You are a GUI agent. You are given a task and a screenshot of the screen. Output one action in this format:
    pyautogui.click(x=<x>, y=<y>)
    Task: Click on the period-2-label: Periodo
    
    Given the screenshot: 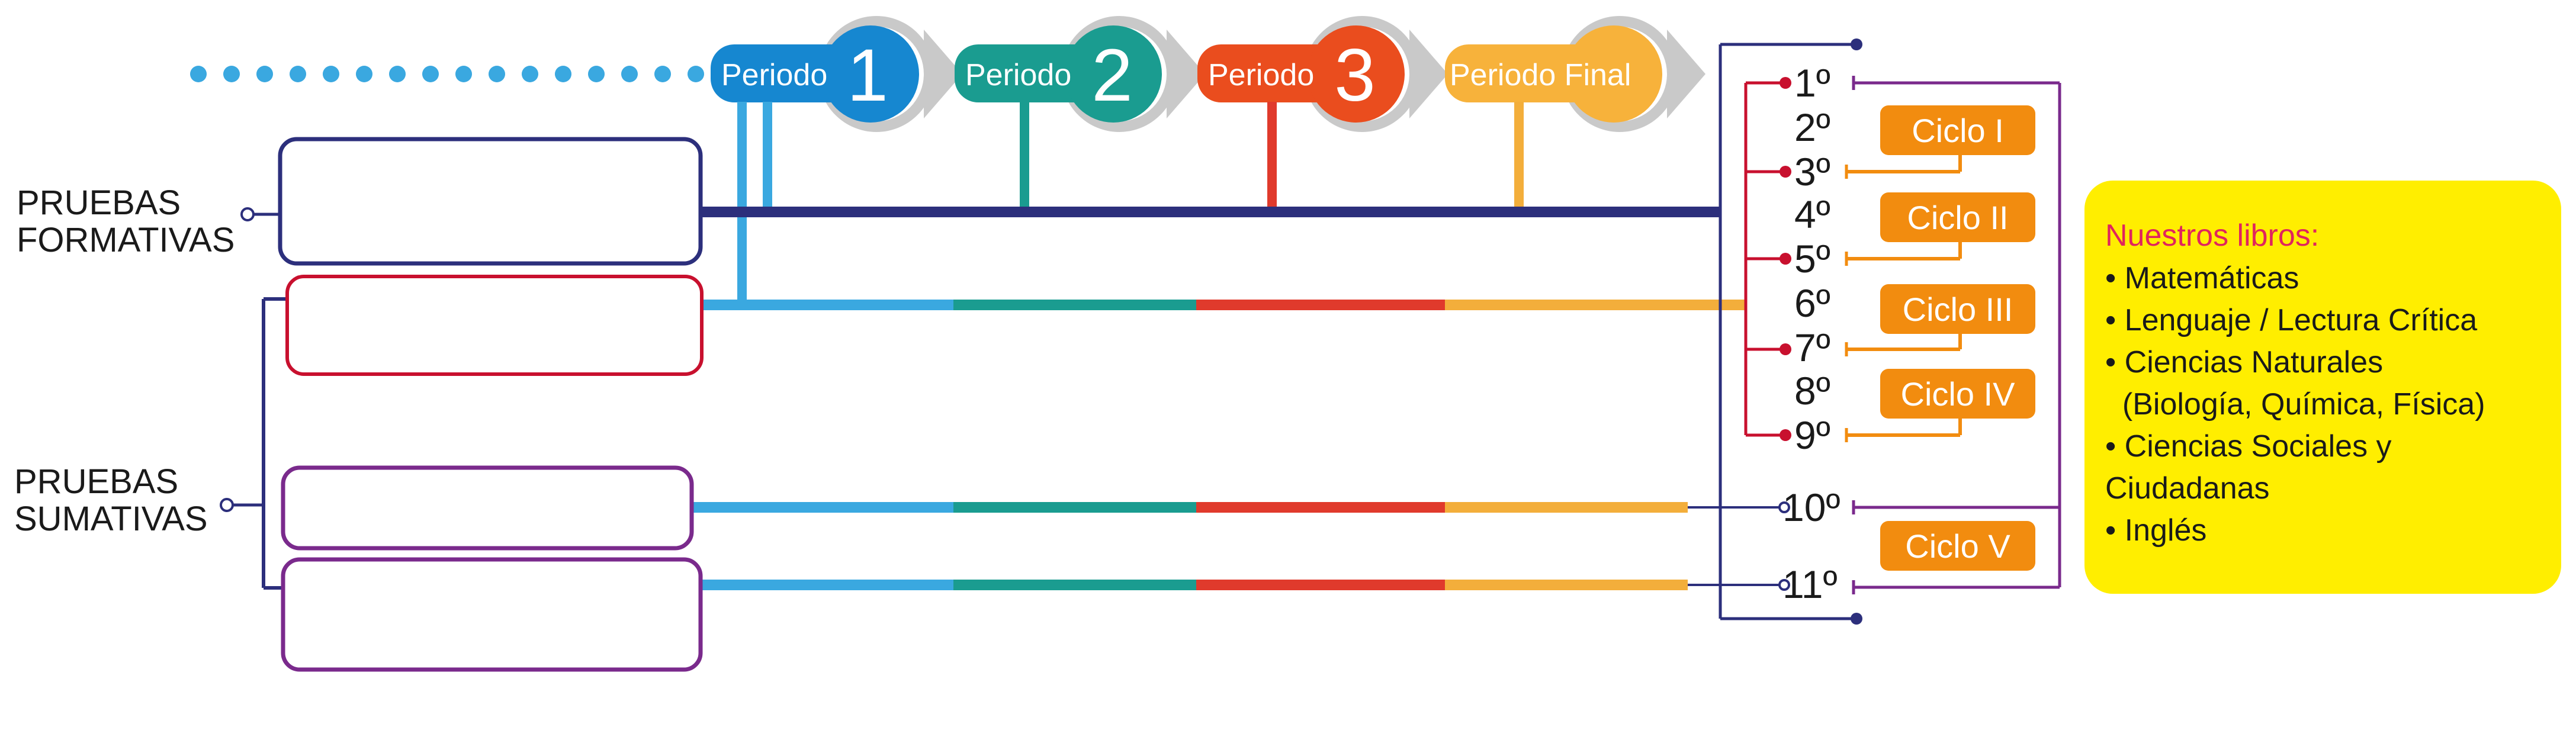 What is the action you would take?
    pyautogui.click(x=1018, y=75)
    